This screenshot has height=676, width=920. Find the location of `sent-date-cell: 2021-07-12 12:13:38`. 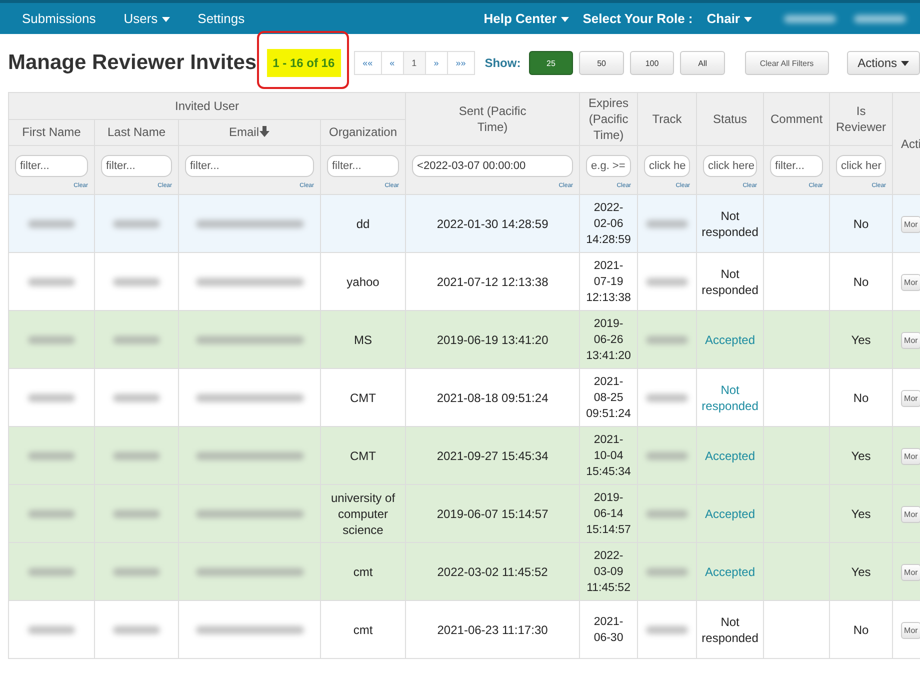

sent-date-cell: 2021-07-12 12:13:38 is located at coordinates (492, 281).